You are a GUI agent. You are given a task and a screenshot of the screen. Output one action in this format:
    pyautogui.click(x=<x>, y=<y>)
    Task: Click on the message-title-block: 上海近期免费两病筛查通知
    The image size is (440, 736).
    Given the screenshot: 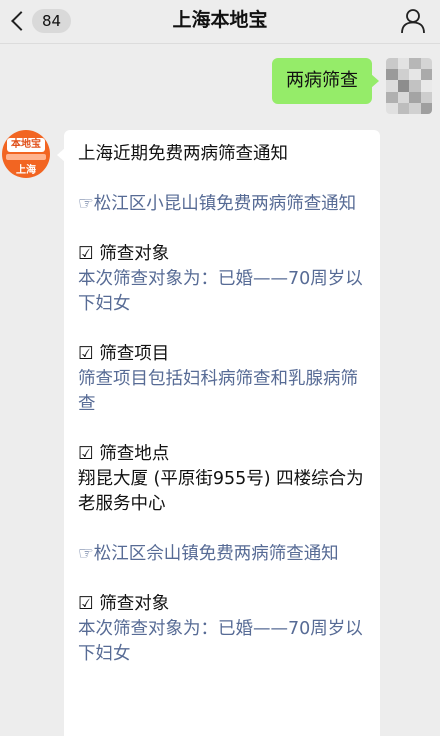 What is the action you would take?
    pyautogui.click(x=222, y=154)
    